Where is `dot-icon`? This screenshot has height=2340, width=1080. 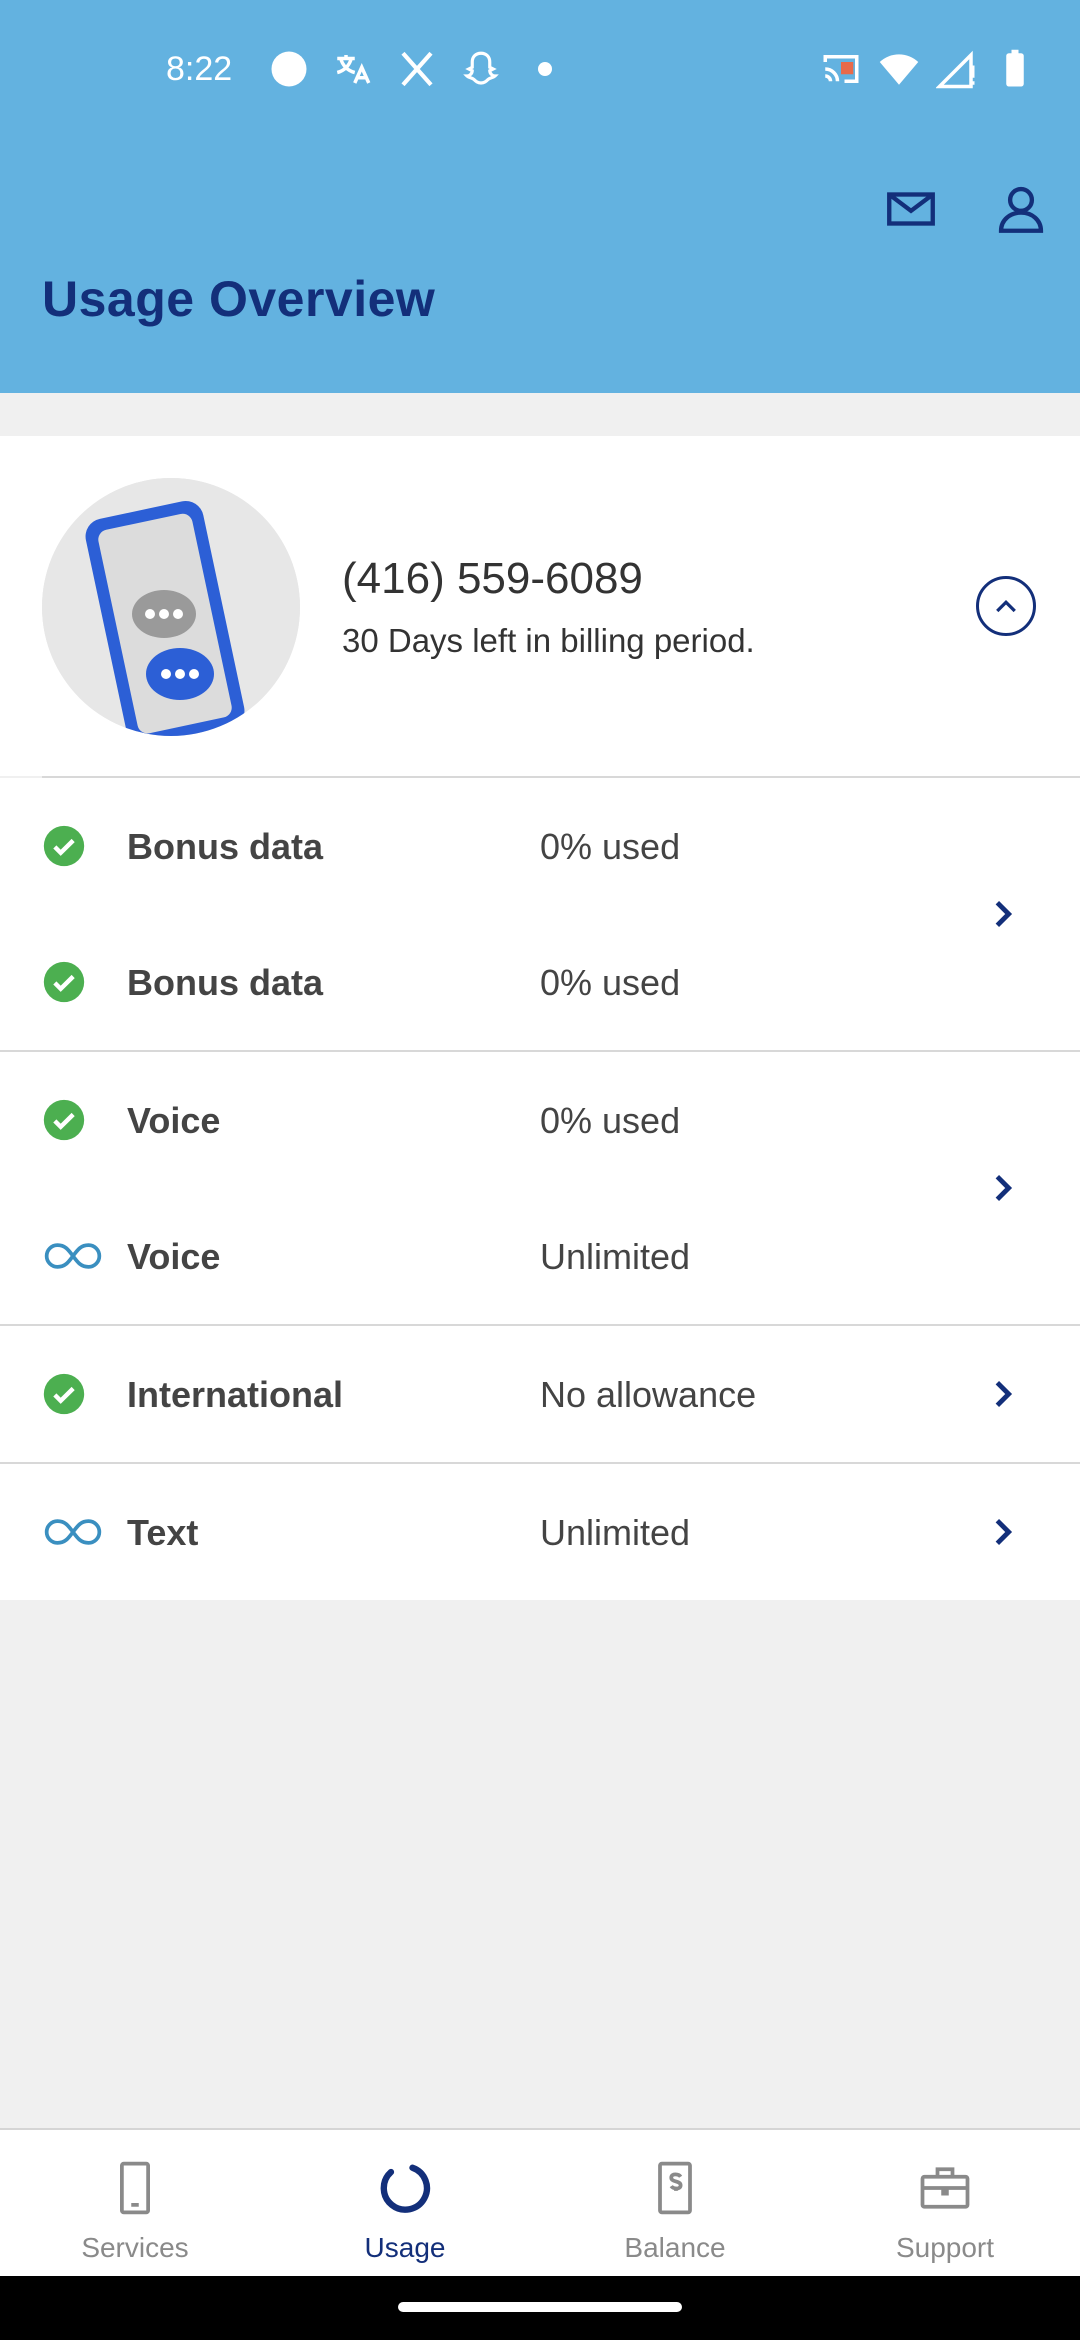
dot-icon is located at coordinates (545, 69).